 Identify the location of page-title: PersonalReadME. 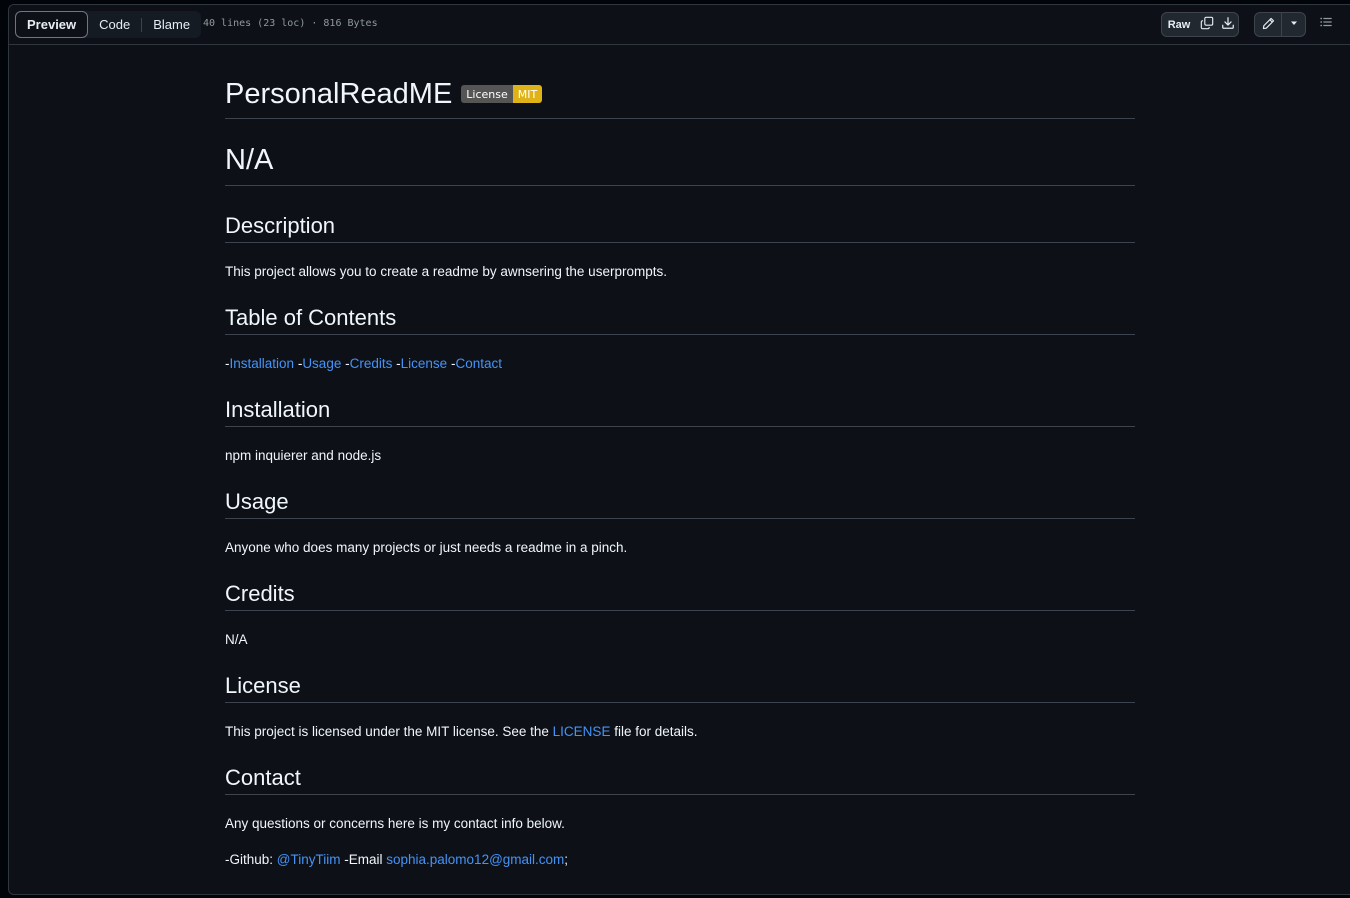
(339, 93).